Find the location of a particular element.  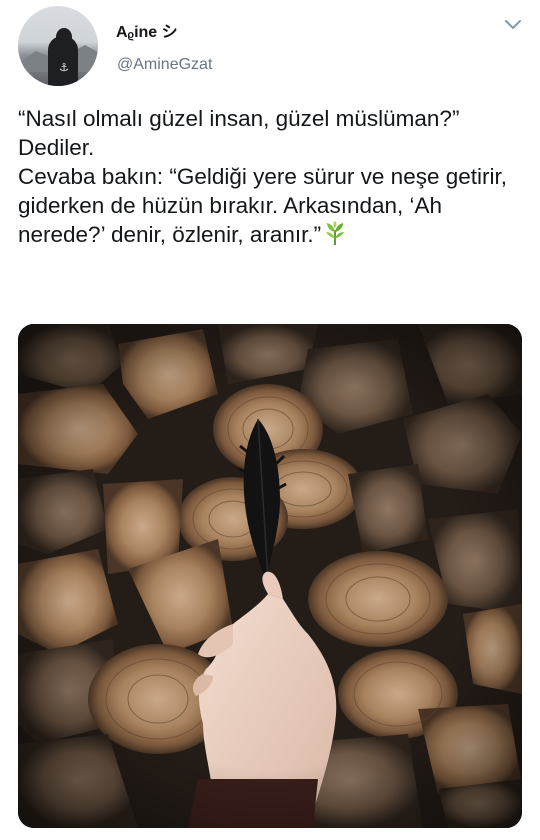

author-handle: @AmineGzat is located at coordinates (164, 65).